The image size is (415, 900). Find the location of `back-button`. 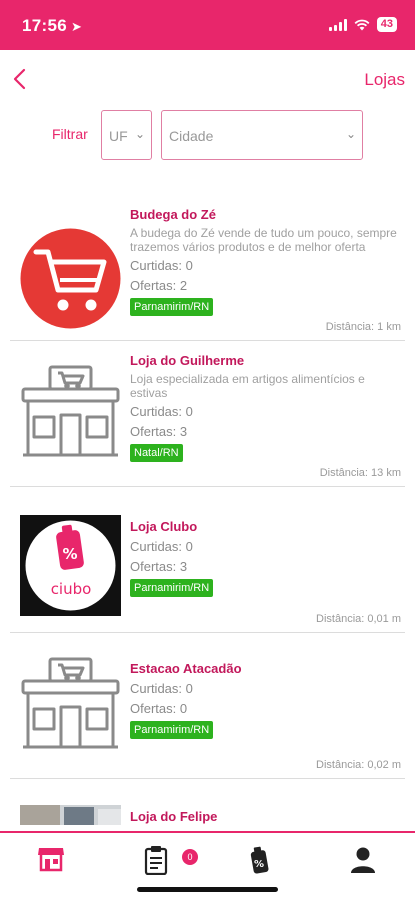

back-button is located at coordinates (22, 78).